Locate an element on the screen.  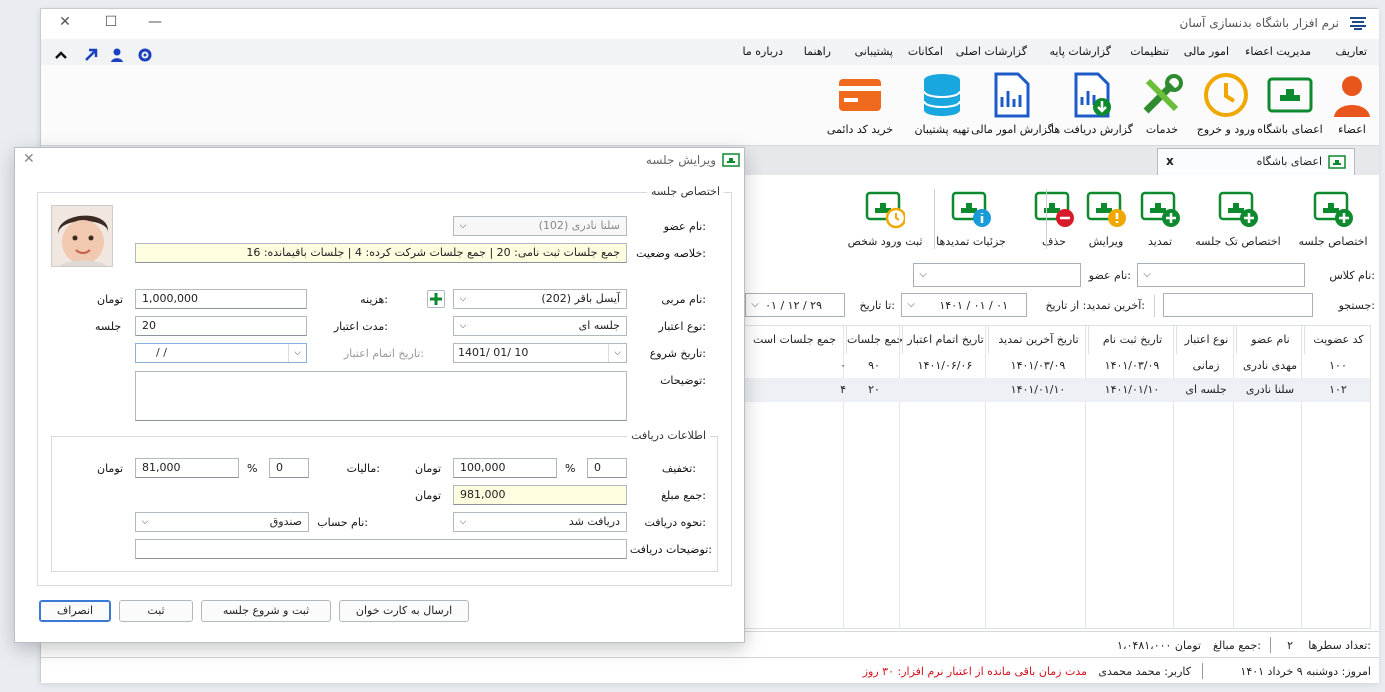
tab-label: اعضای باشگاه is located at coordinates (1289, 161).